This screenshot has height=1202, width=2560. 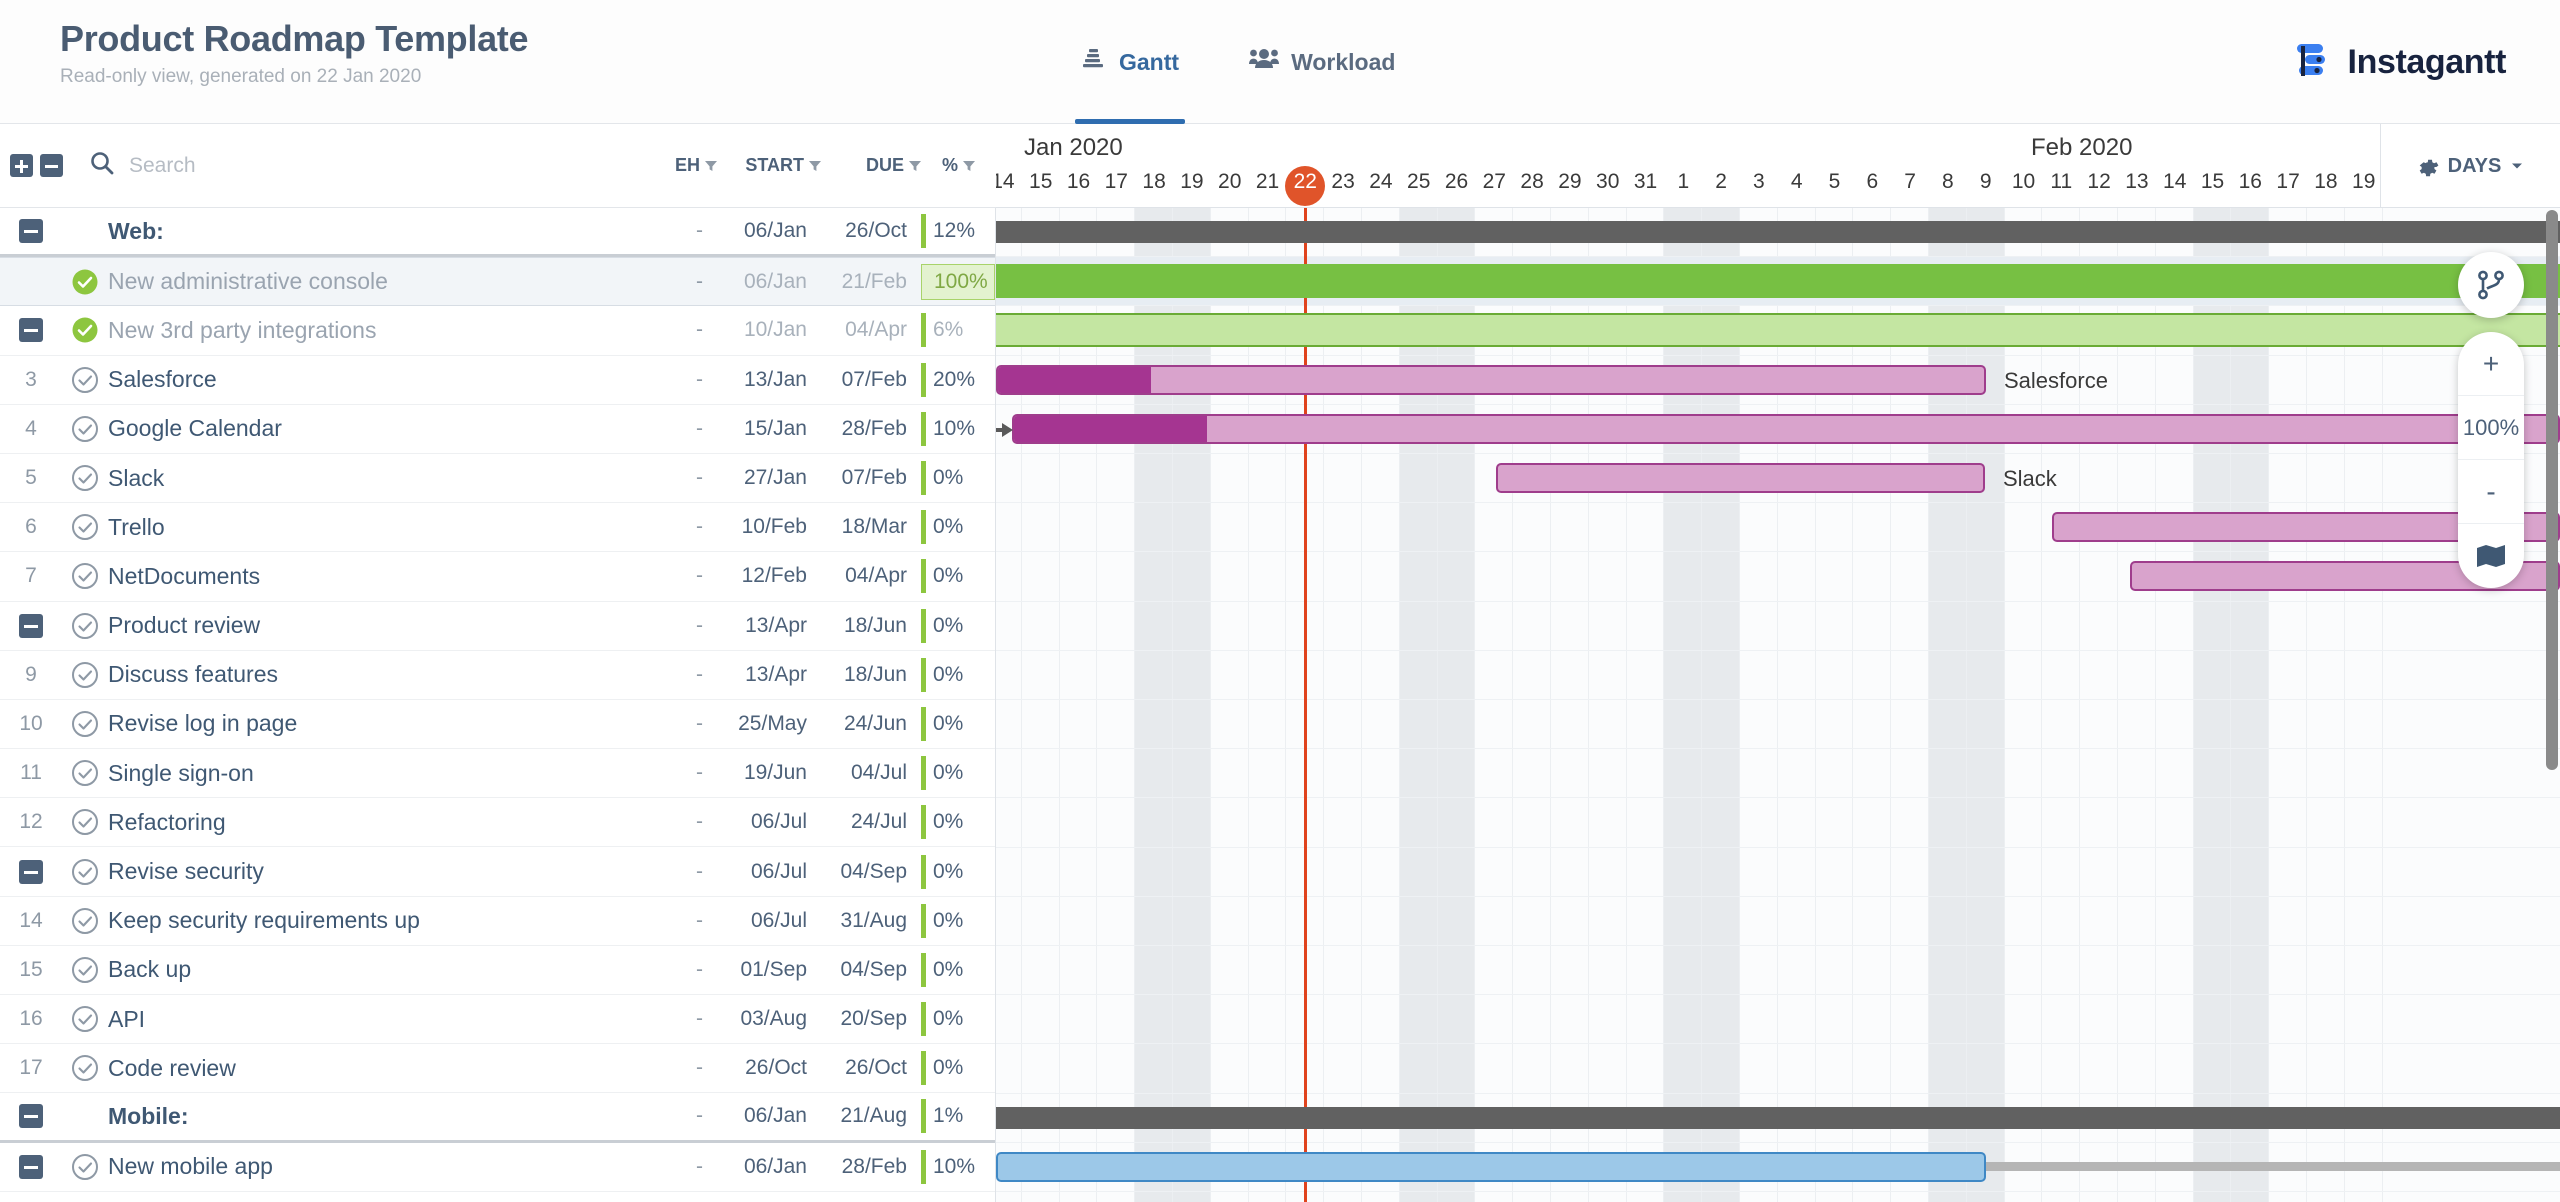 I want to click on task-name: Revise security, so click(x=373, y=871).